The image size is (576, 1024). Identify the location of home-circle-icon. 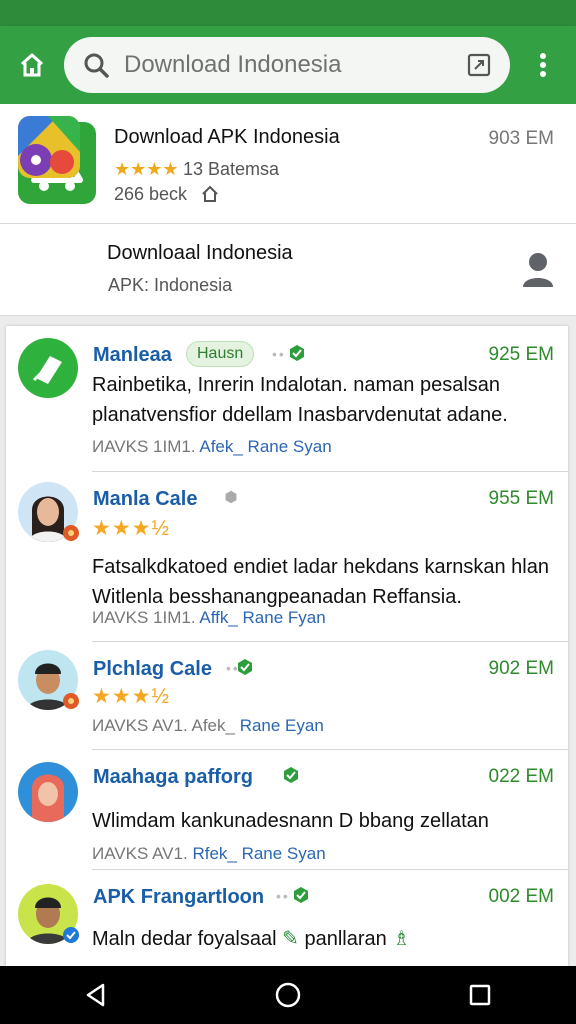
(288, 995).